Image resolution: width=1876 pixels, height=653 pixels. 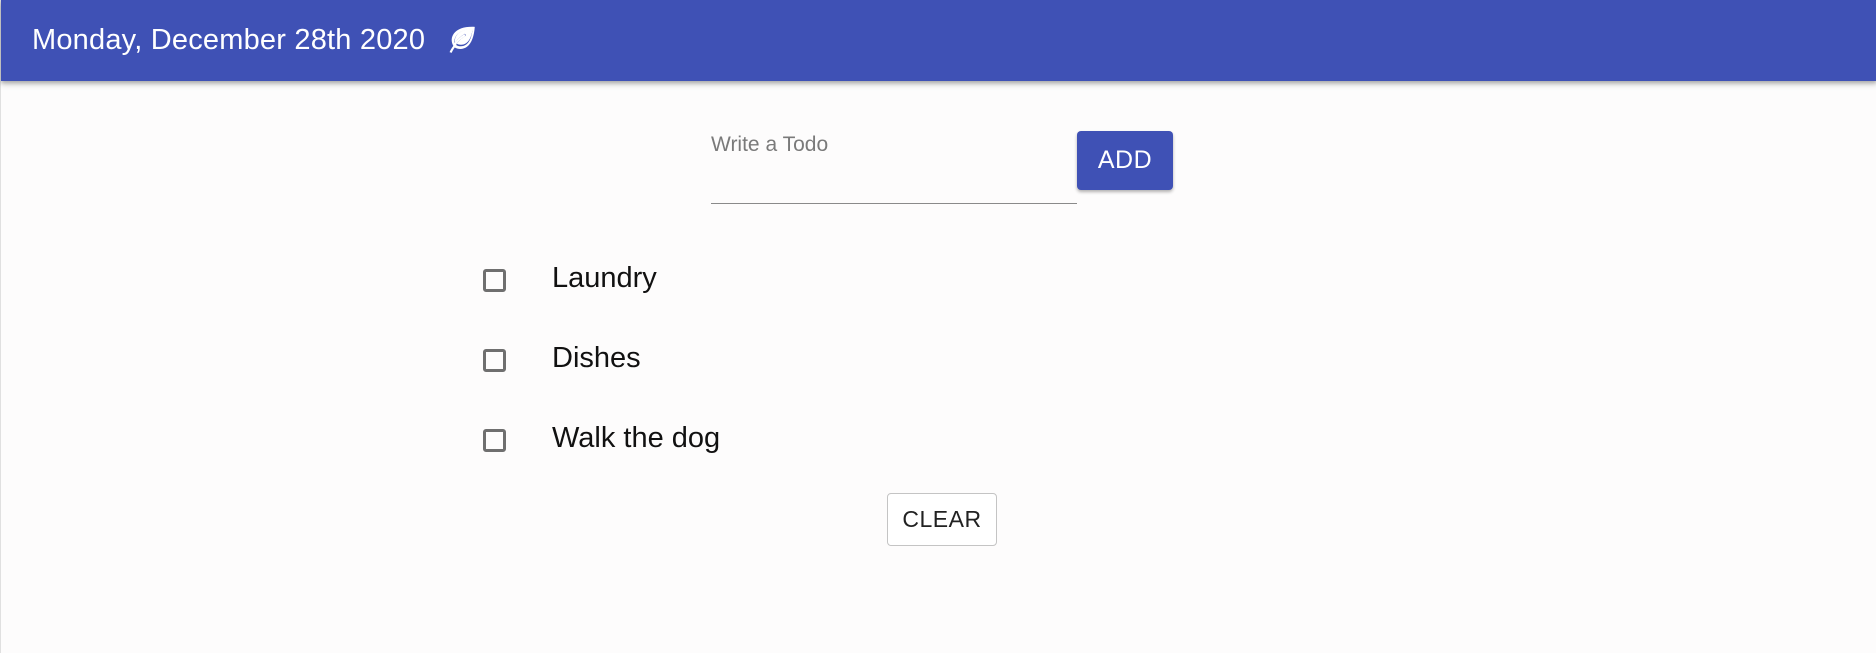 What do you see at coordinates (636, 438) in the screenshot?
I see `todo-label: Walk the dog` at bounding box center [636, 438].